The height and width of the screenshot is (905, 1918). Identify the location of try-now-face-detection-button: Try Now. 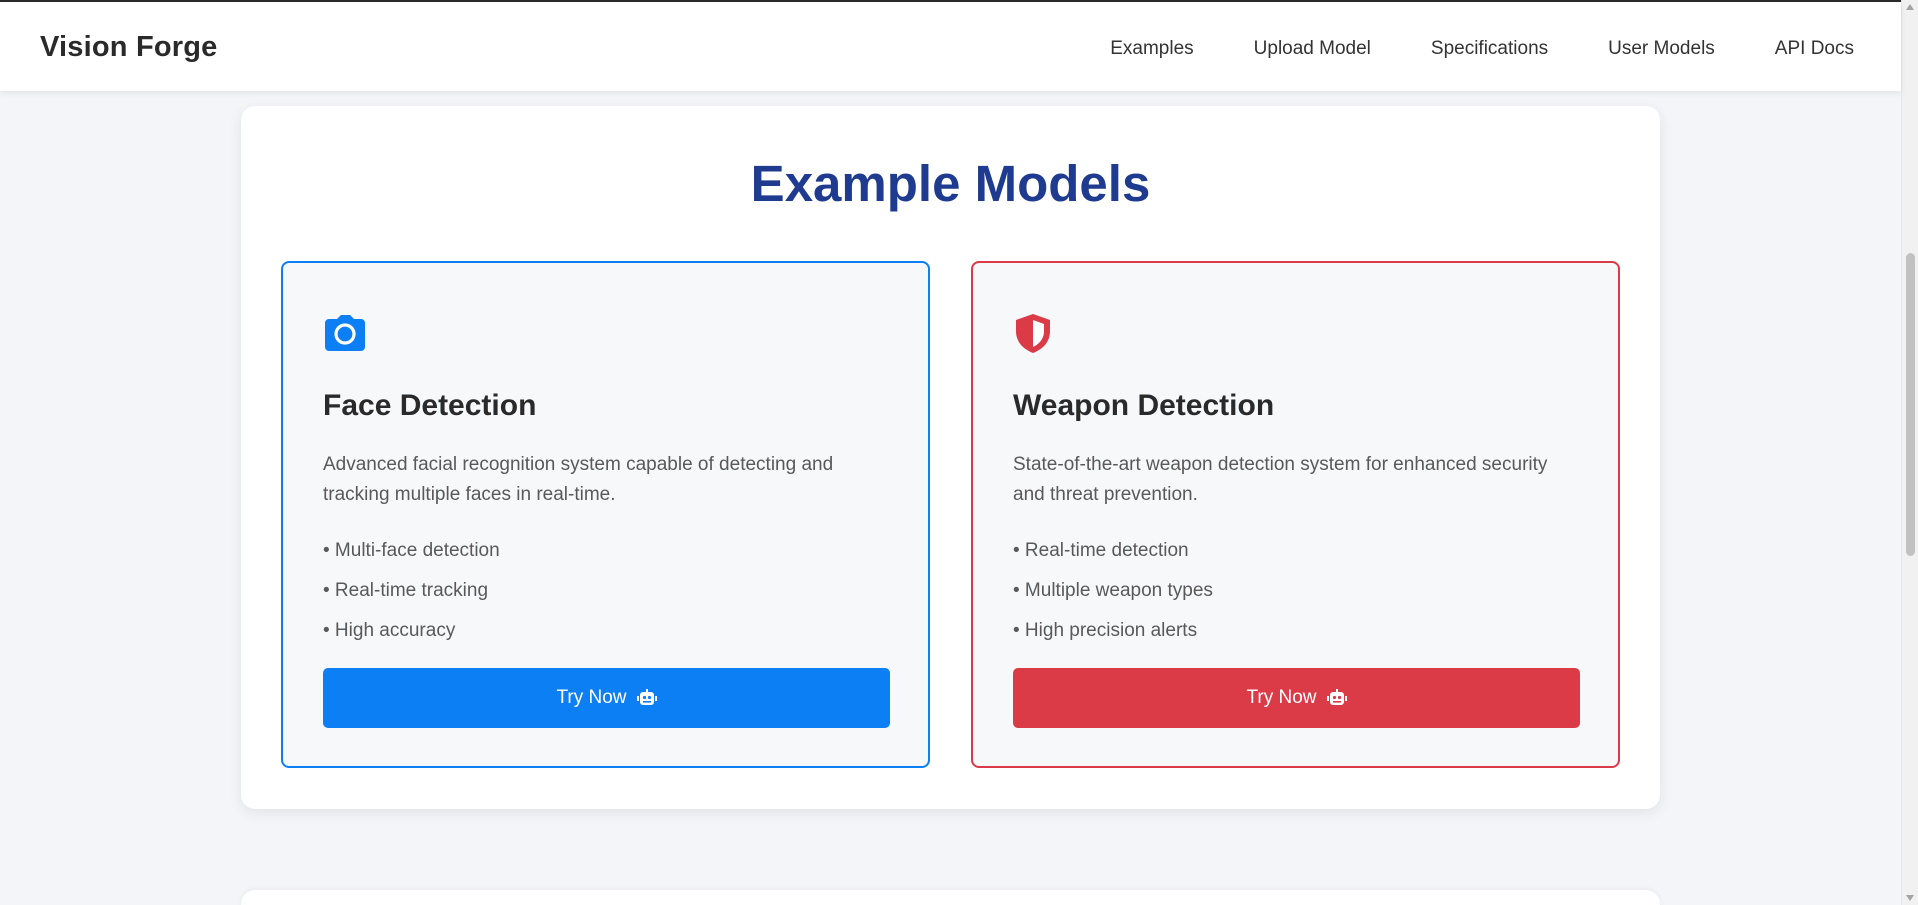
(606, 698).